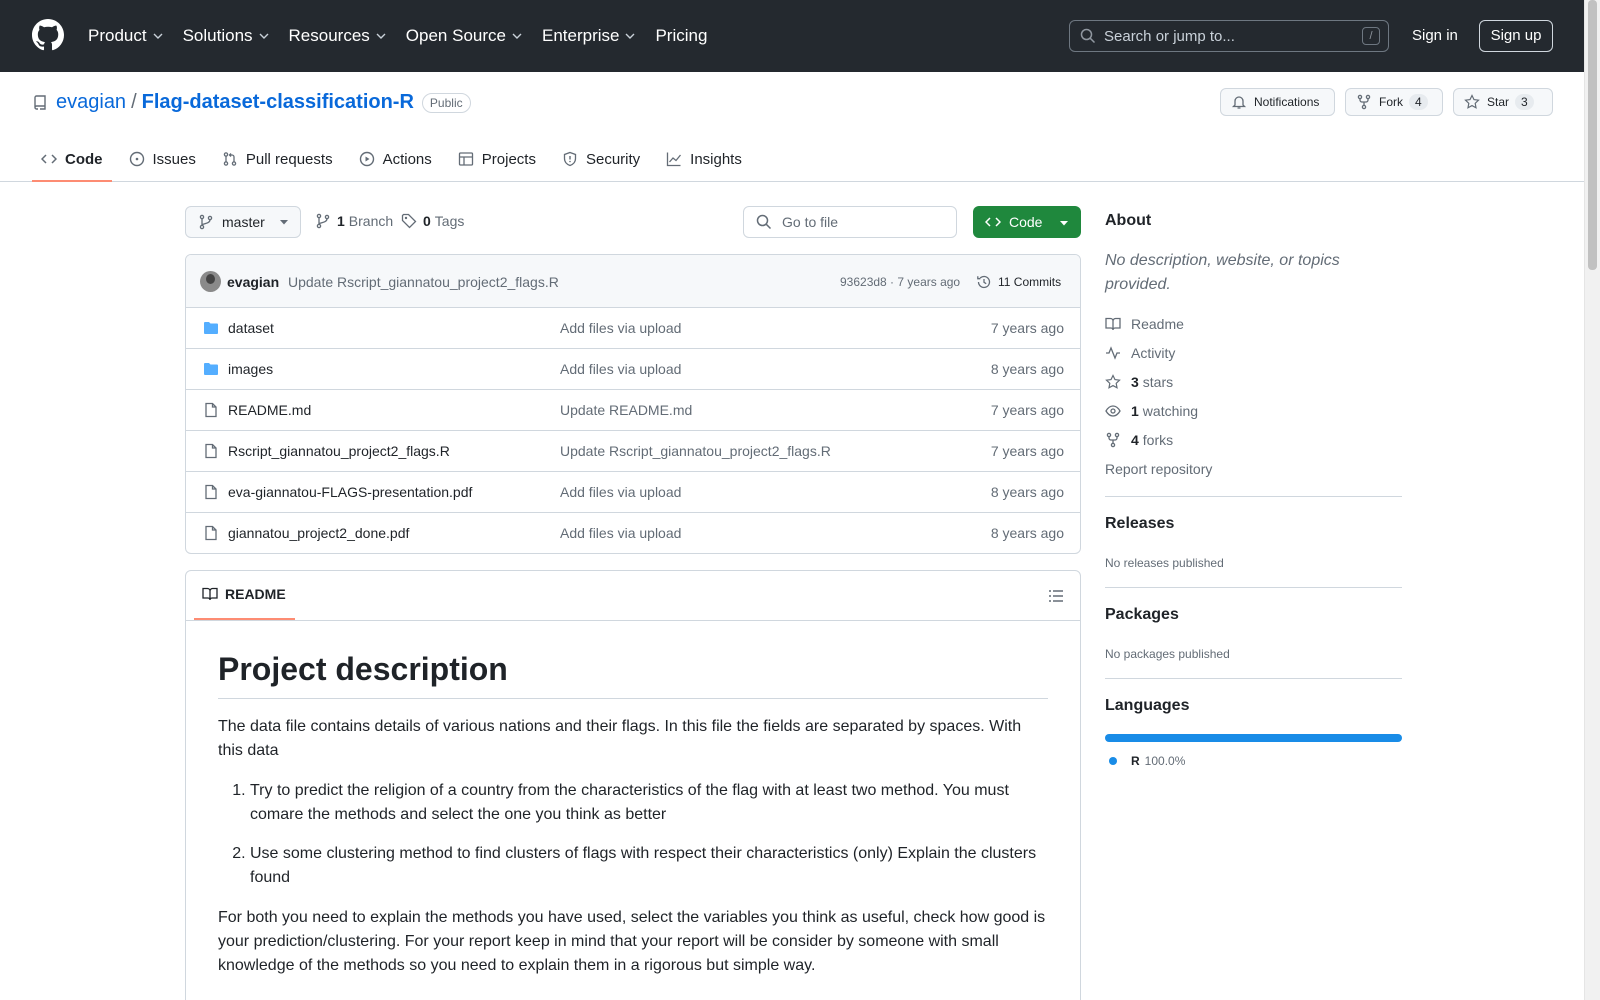 This screenshot has height=1000, width=1600. I want to click on caret-down-icon, so click(1064, 223).